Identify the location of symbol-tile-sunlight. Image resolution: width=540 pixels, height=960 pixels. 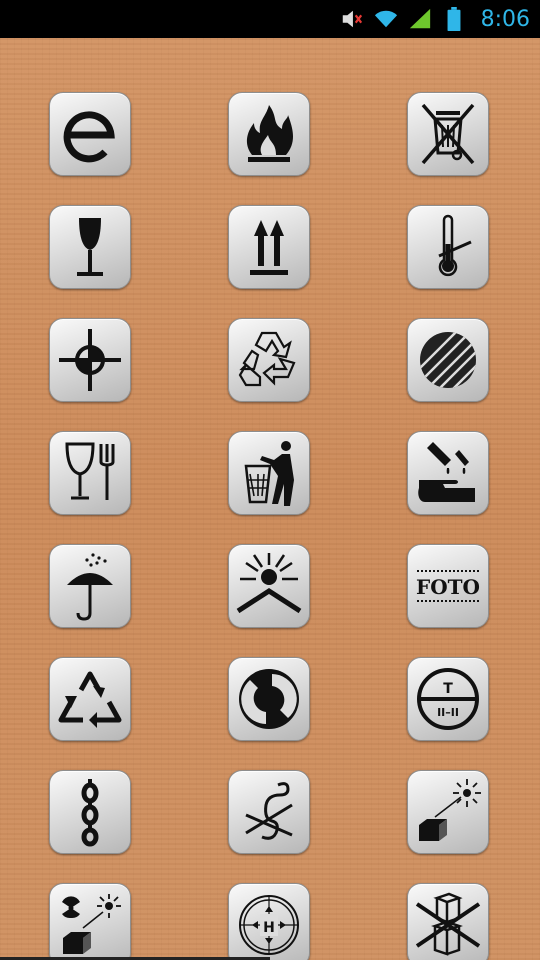
(268, 586).